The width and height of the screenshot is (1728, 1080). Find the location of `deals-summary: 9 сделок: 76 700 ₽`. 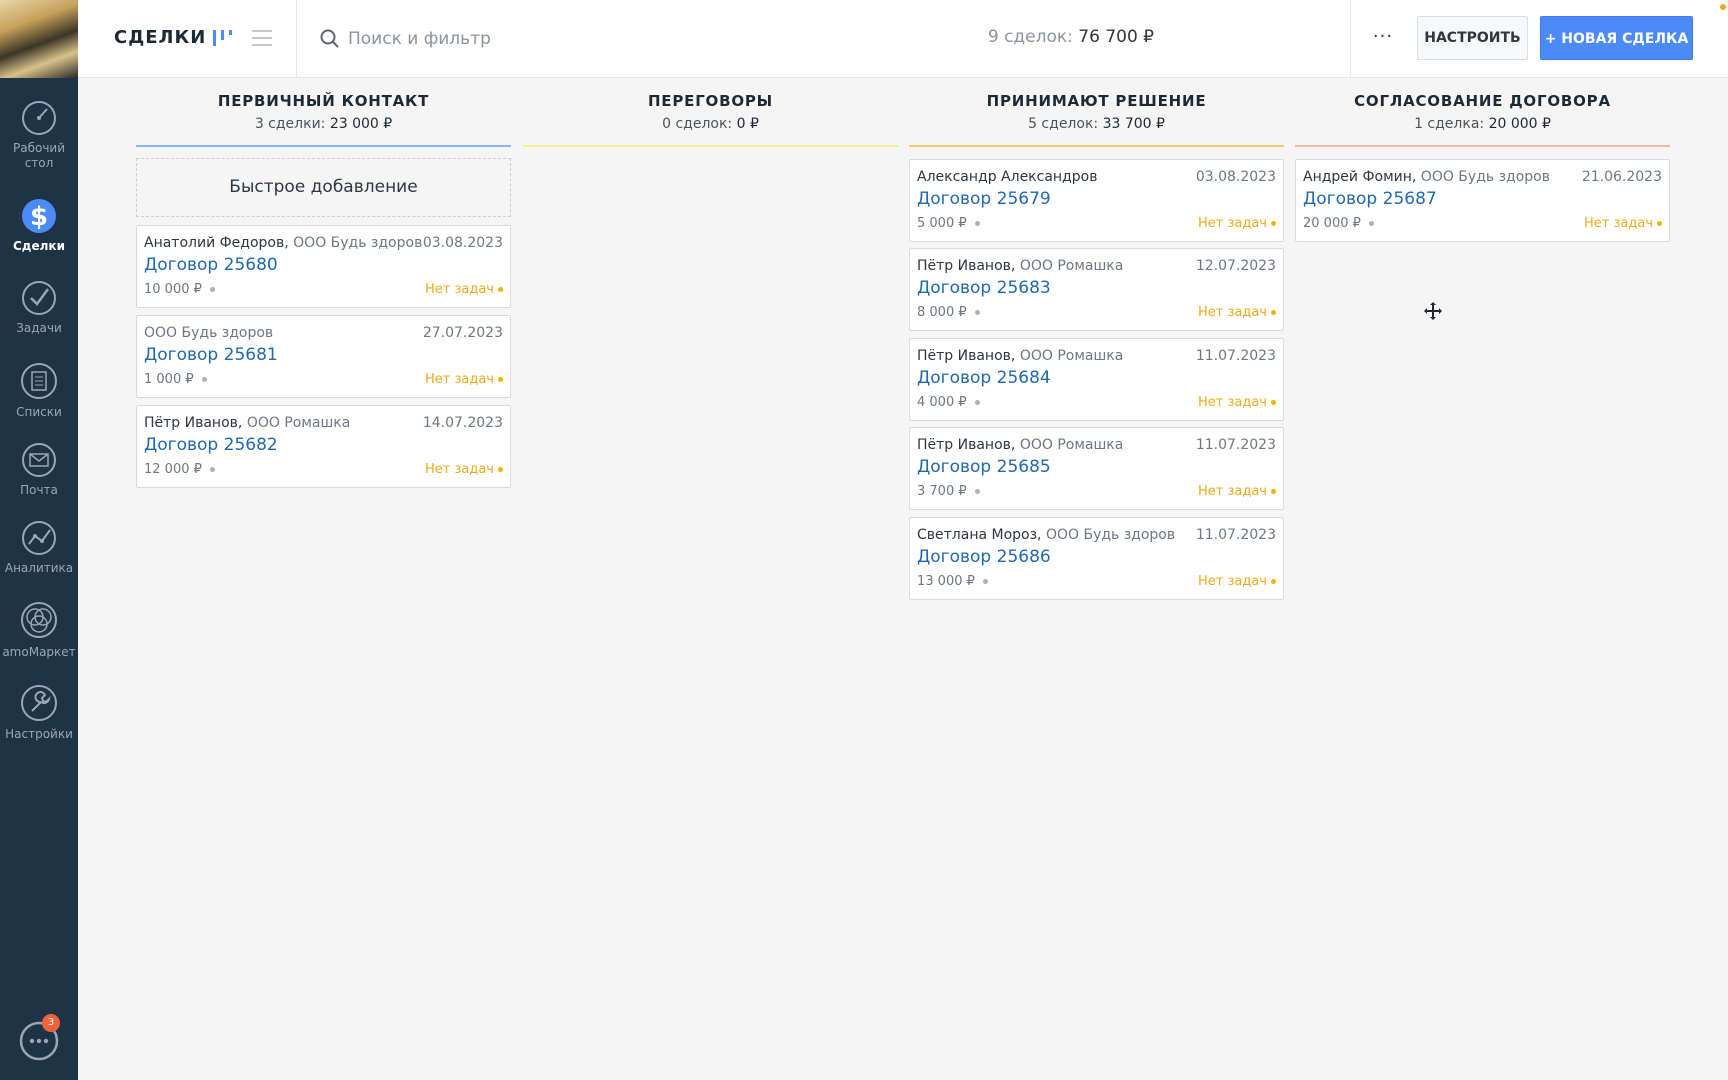

deals-summary: 9 сделок: 76 700 ₽ is located at coordinates (1071, 37).